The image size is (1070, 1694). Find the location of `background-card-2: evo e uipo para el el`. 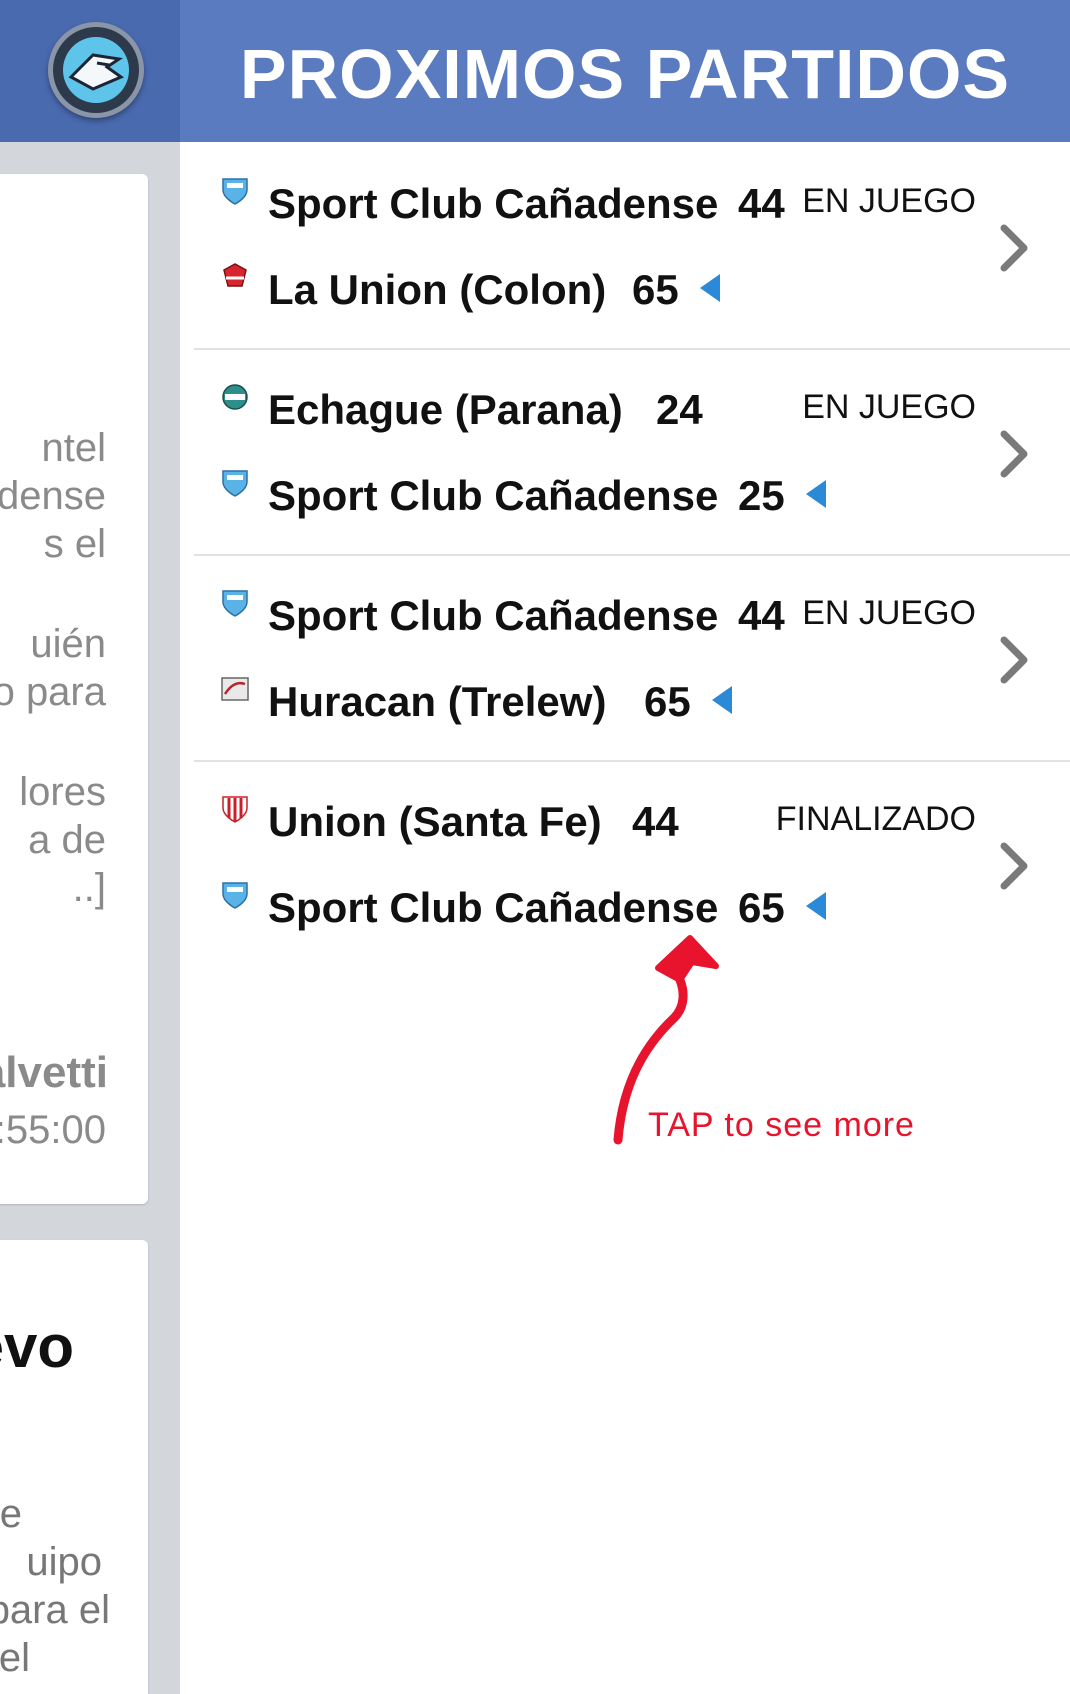

background-card-2: evo e uipo para el el is located at coordinates (74, 1467).